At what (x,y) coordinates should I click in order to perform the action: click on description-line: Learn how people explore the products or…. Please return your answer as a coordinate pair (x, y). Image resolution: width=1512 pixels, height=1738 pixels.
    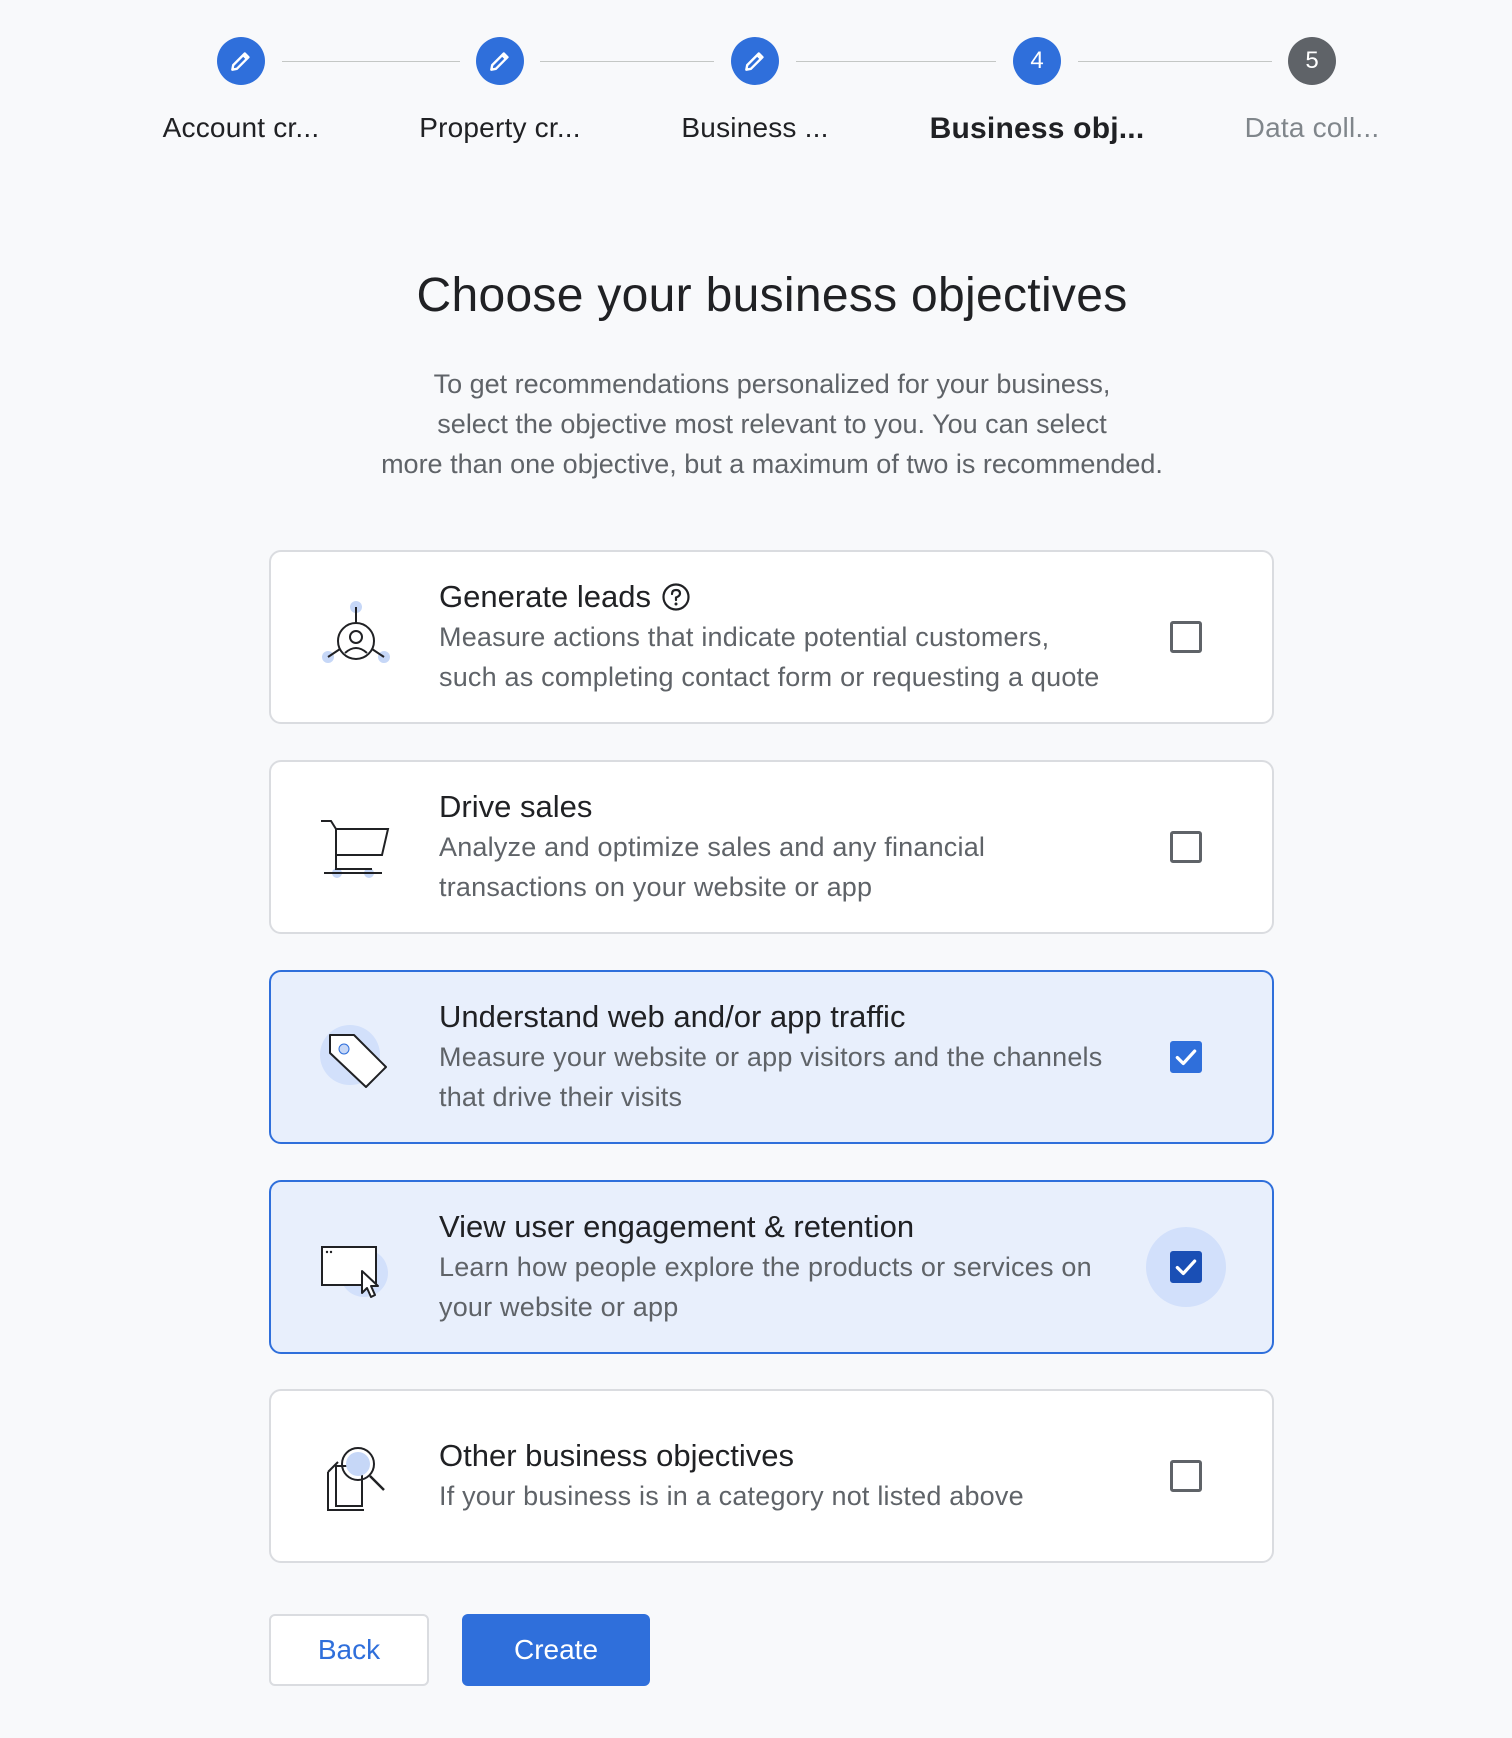
    Looking at the image, I should click on (765, 1267).